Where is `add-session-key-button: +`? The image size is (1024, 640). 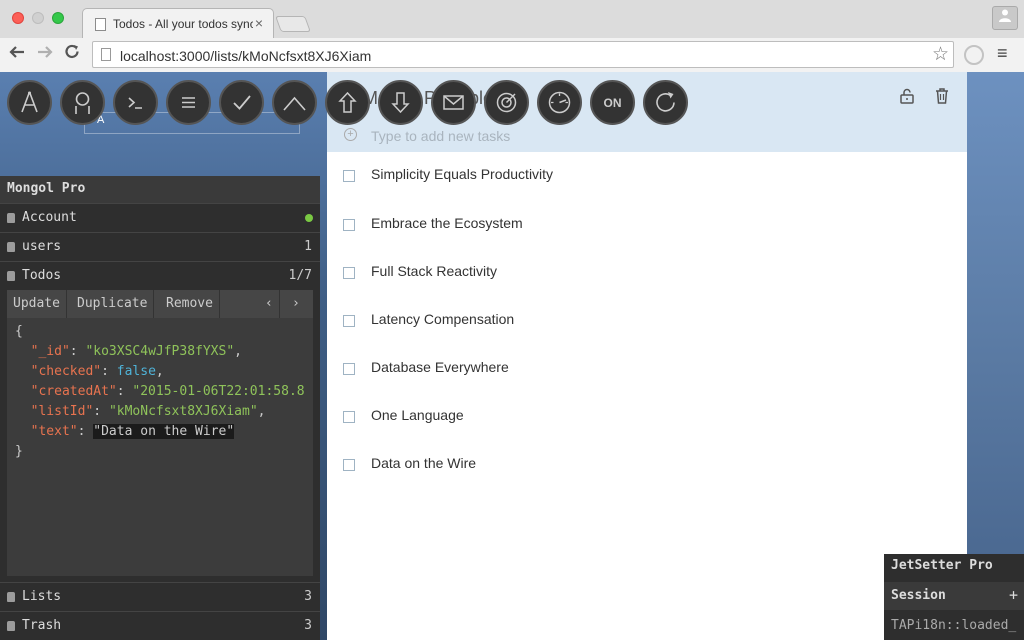 add-session-key-button: + is located at coordinates (1013, 595).